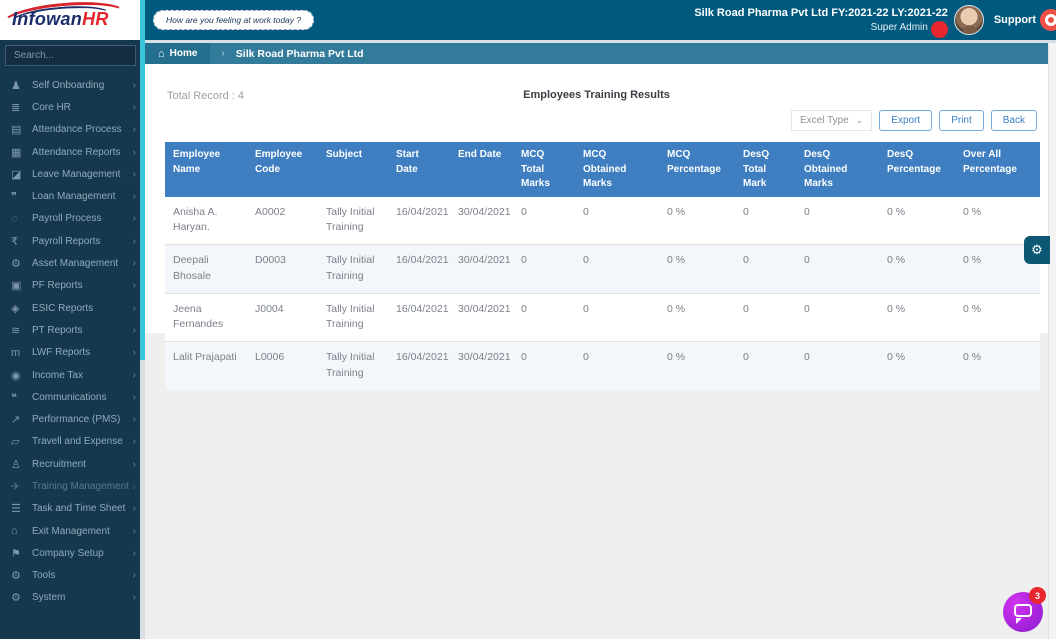 This screenshot has width=1056, height=639. Describe the element at coordinates (72, 486) in the screenshot. I see `sidebar-item-training-management: ✈ Training Management ›` at that location.